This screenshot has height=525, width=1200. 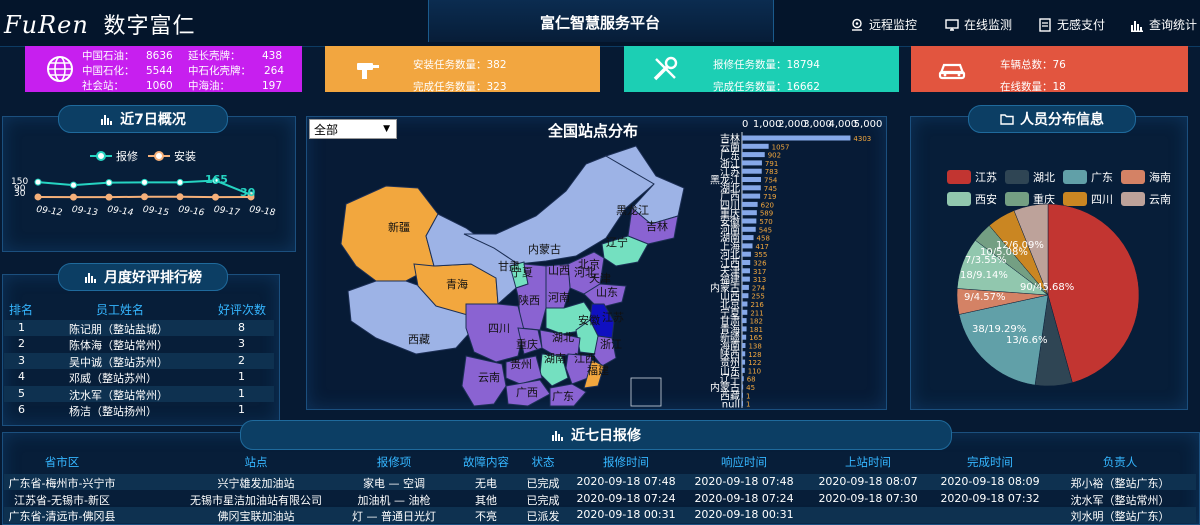 I want to click on bar-value-label: 589, so click(x=766, y=214).